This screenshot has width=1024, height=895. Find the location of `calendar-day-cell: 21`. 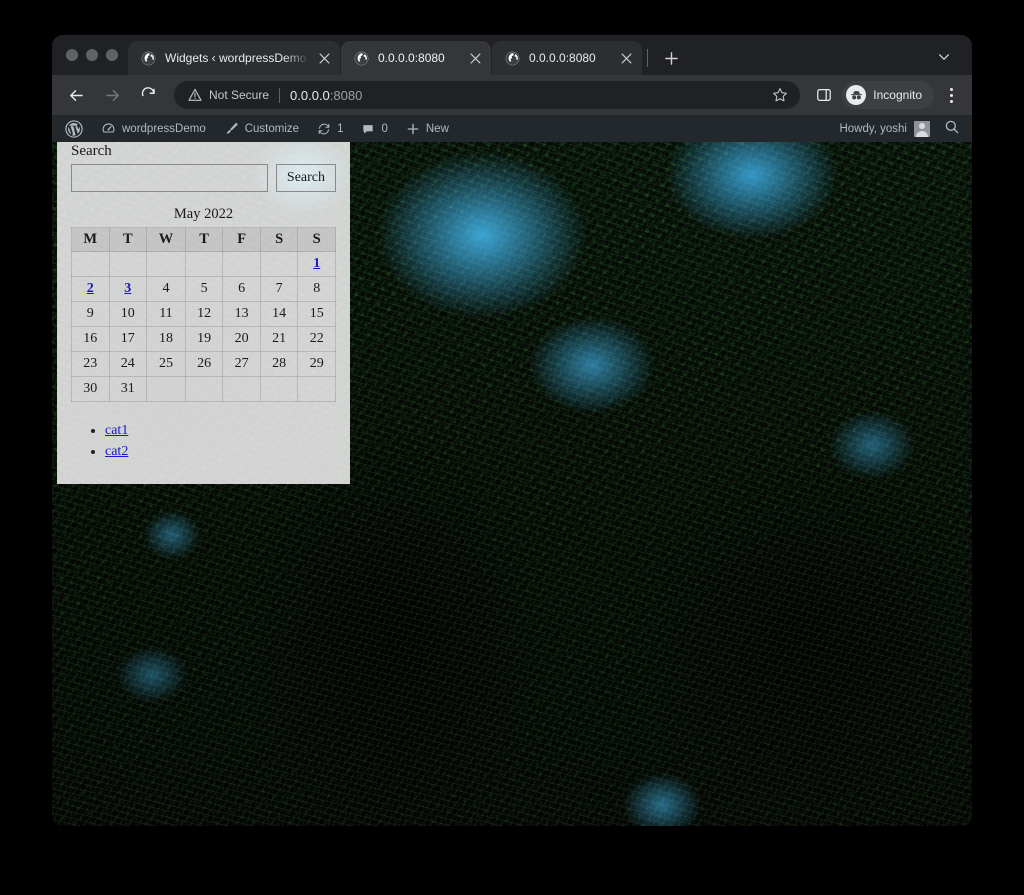

calendar-day-cell: 21 is located at coordinates (279, 339).